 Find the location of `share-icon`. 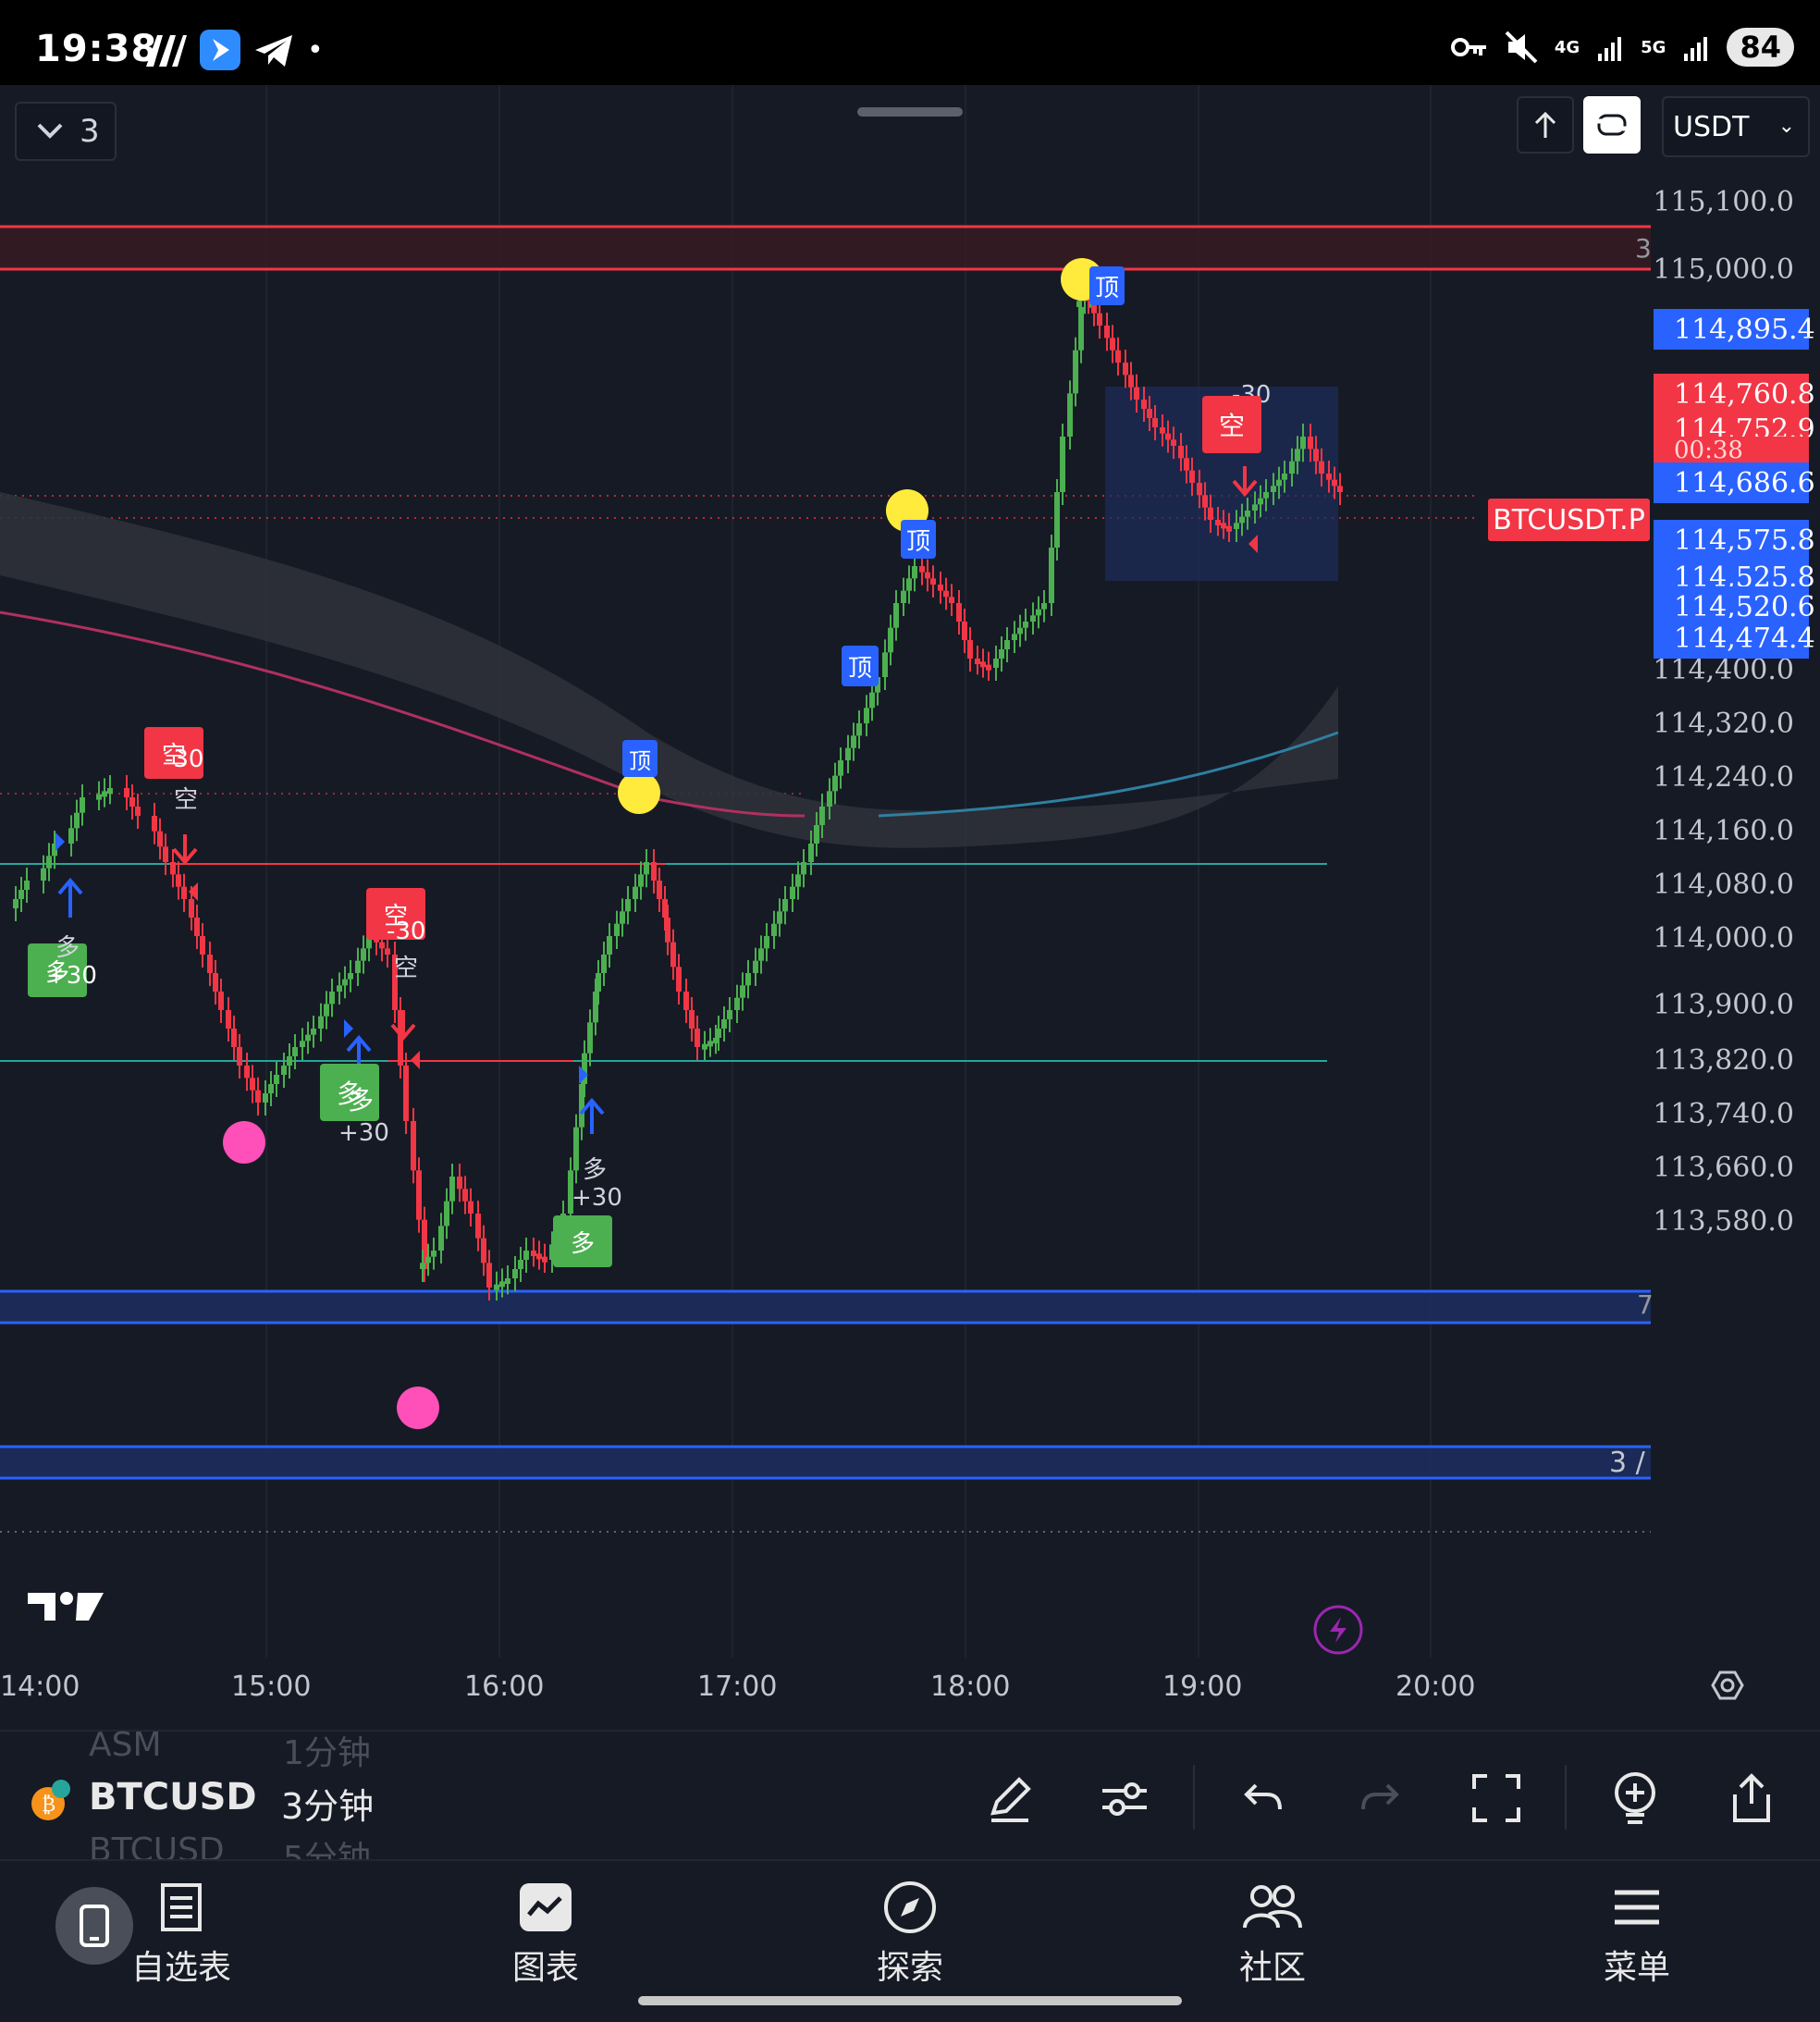

share-icon is located at coordinates (1751, 1797).